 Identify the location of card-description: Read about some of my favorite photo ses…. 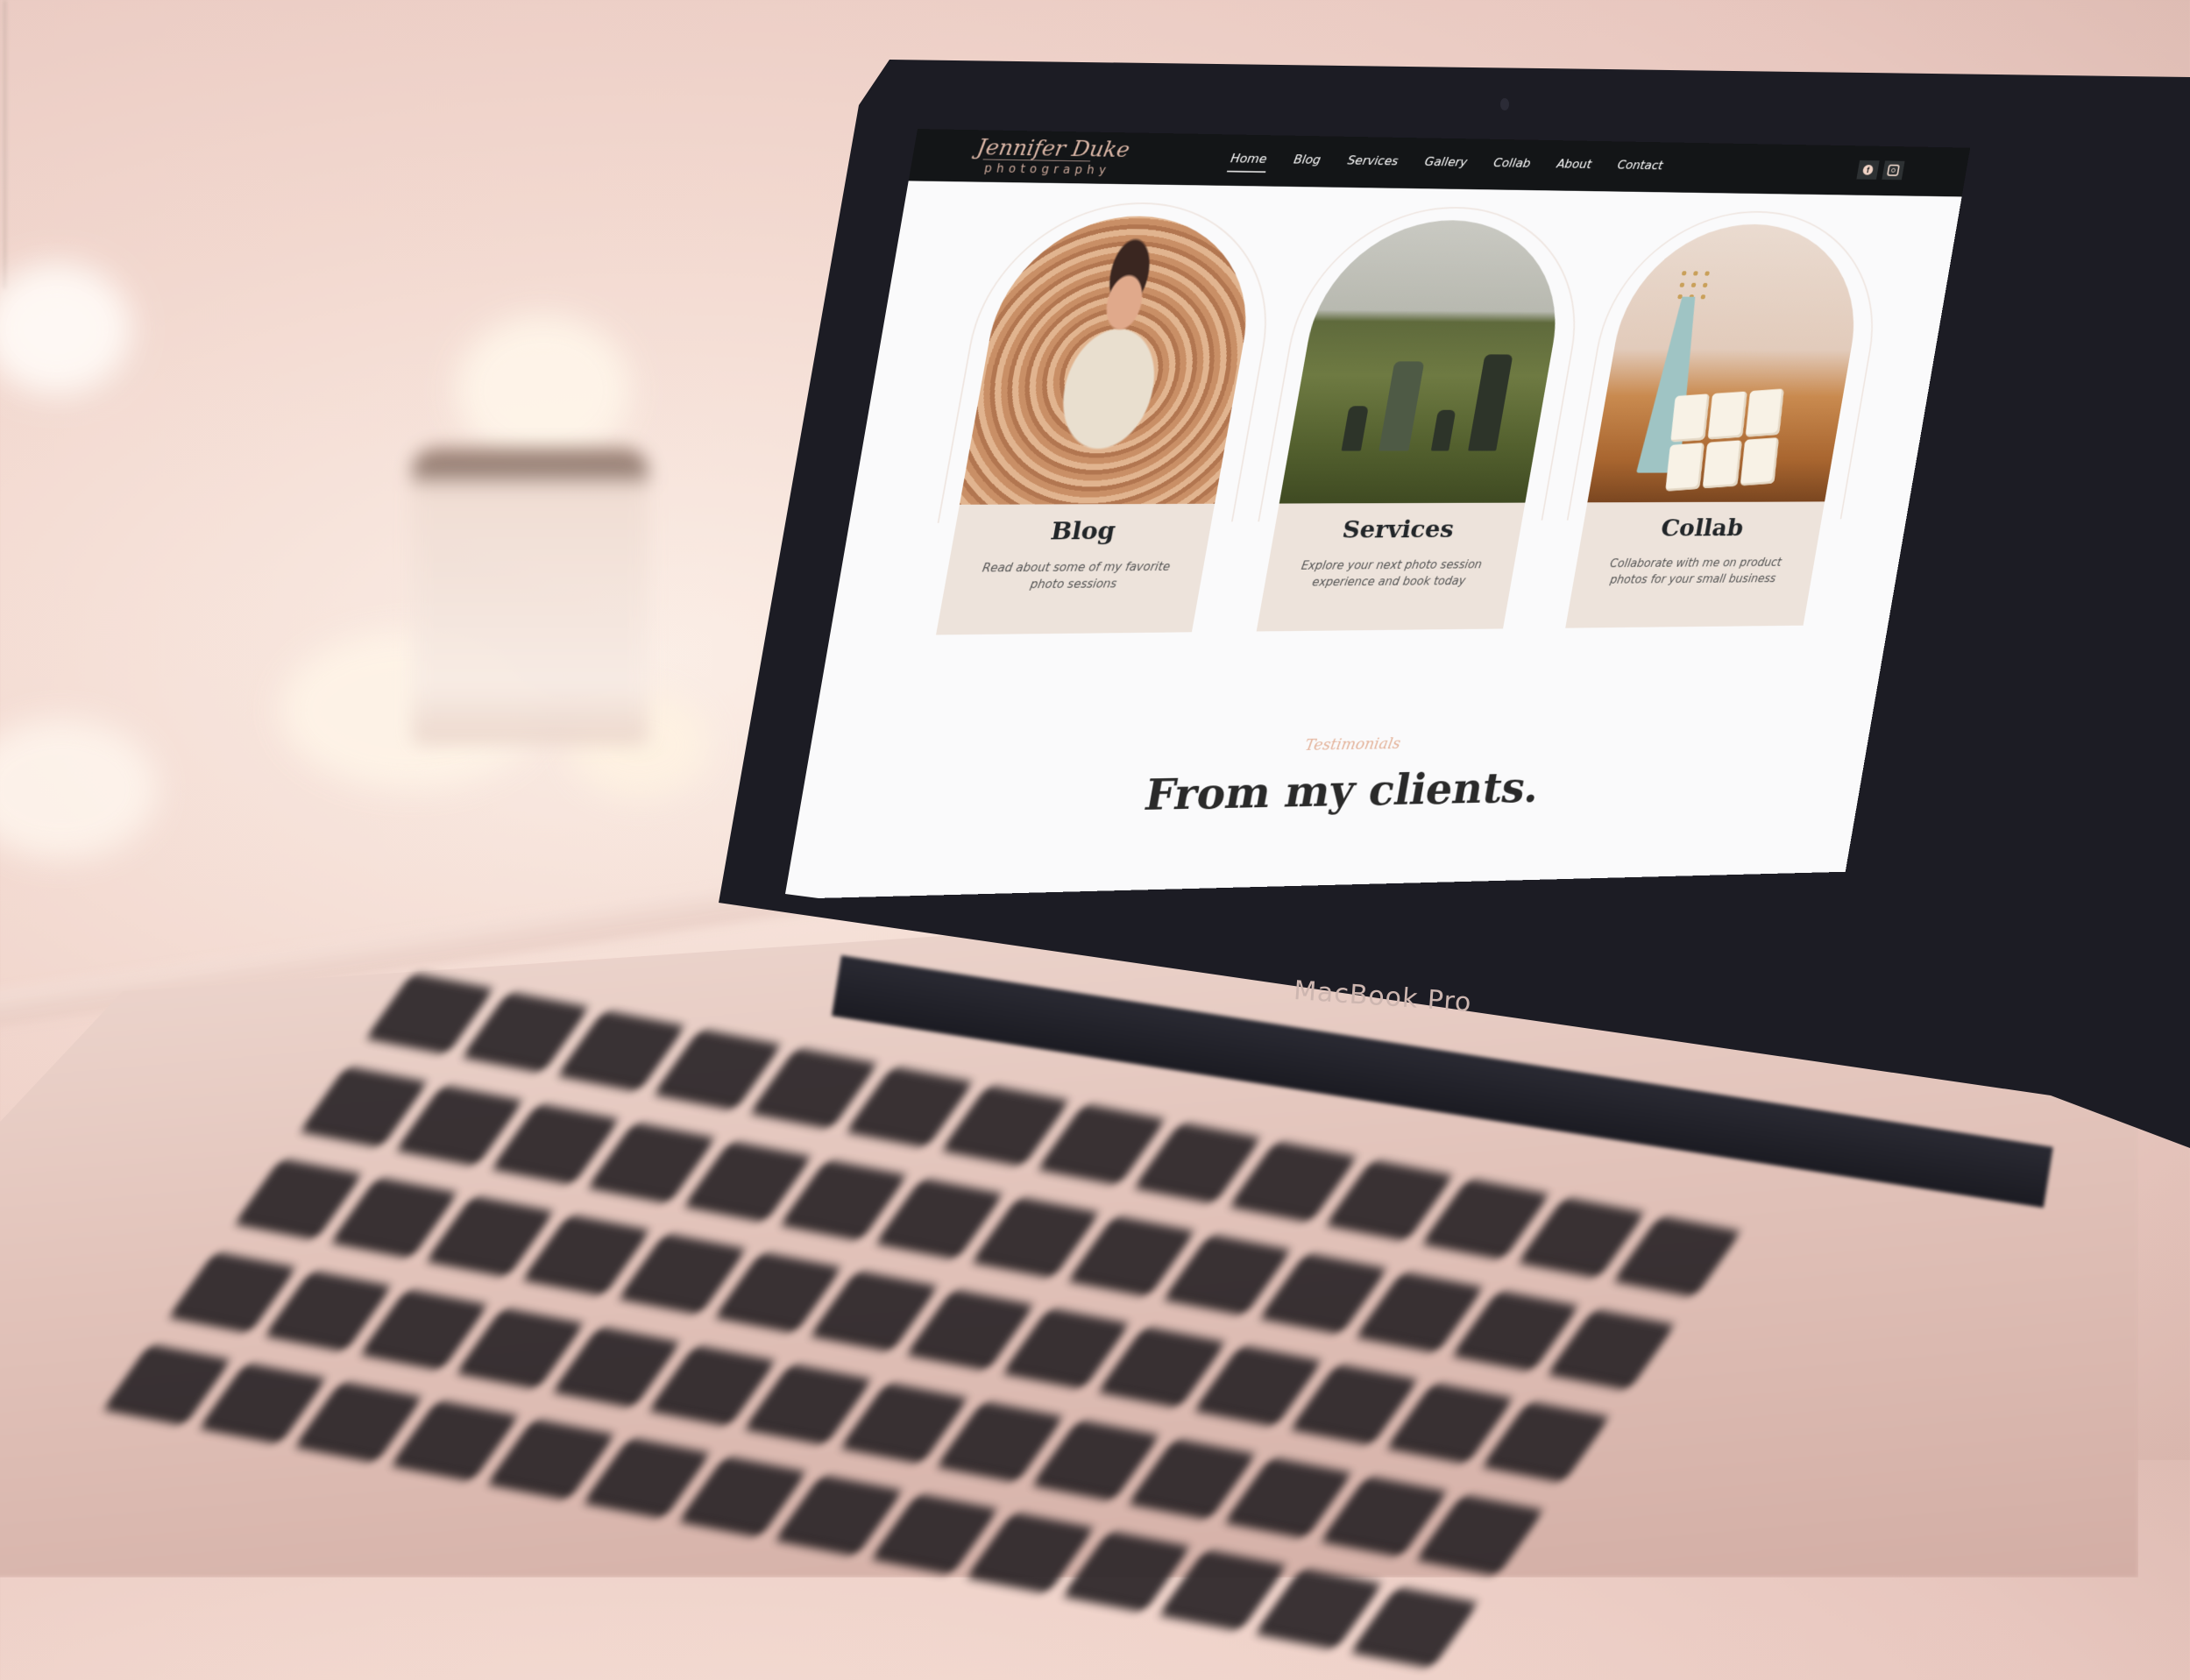
(1076, 575).